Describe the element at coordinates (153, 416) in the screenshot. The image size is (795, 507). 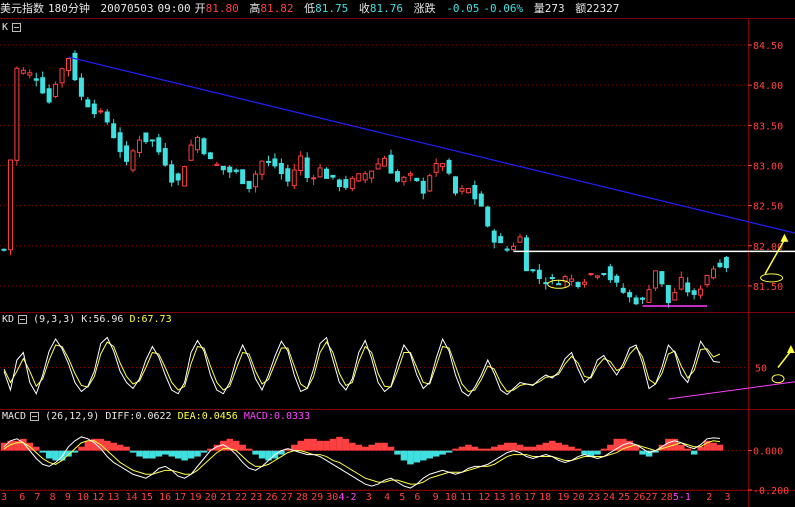
I see `macd-diff-value: 0.0622` at that location.